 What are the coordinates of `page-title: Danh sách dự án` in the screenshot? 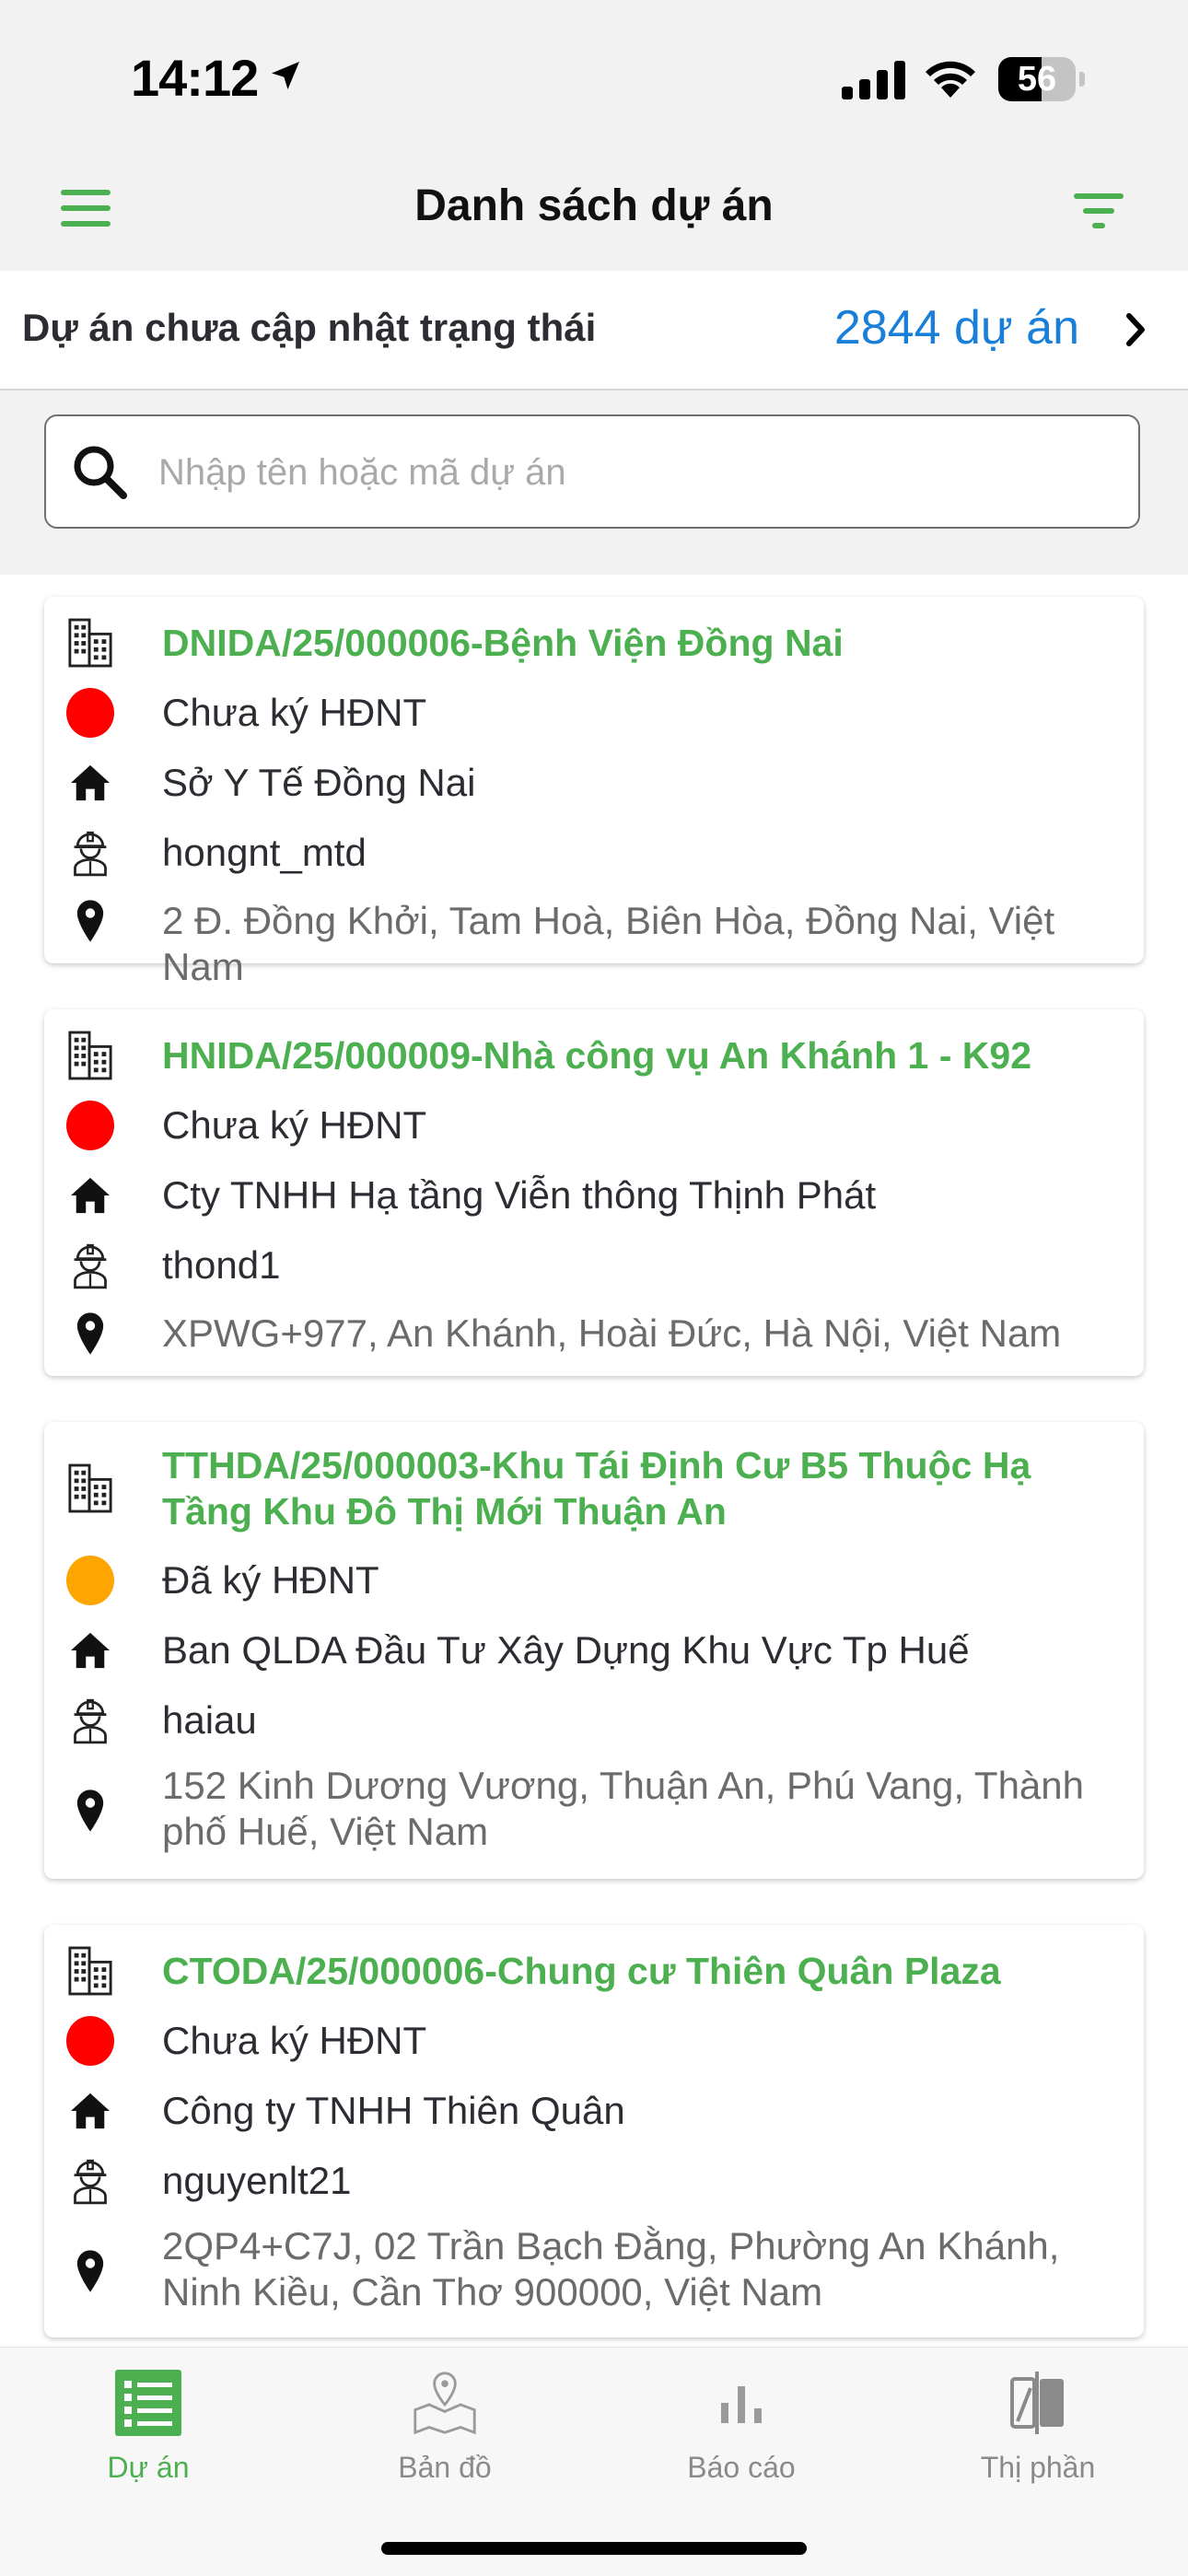 It's located at (594, 205).